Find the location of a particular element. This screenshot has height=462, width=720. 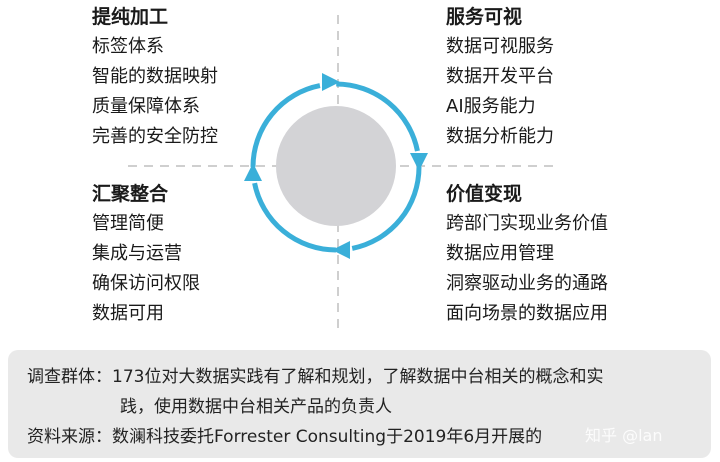

list-item: 数据可用 is located at coordinates (128, 313).